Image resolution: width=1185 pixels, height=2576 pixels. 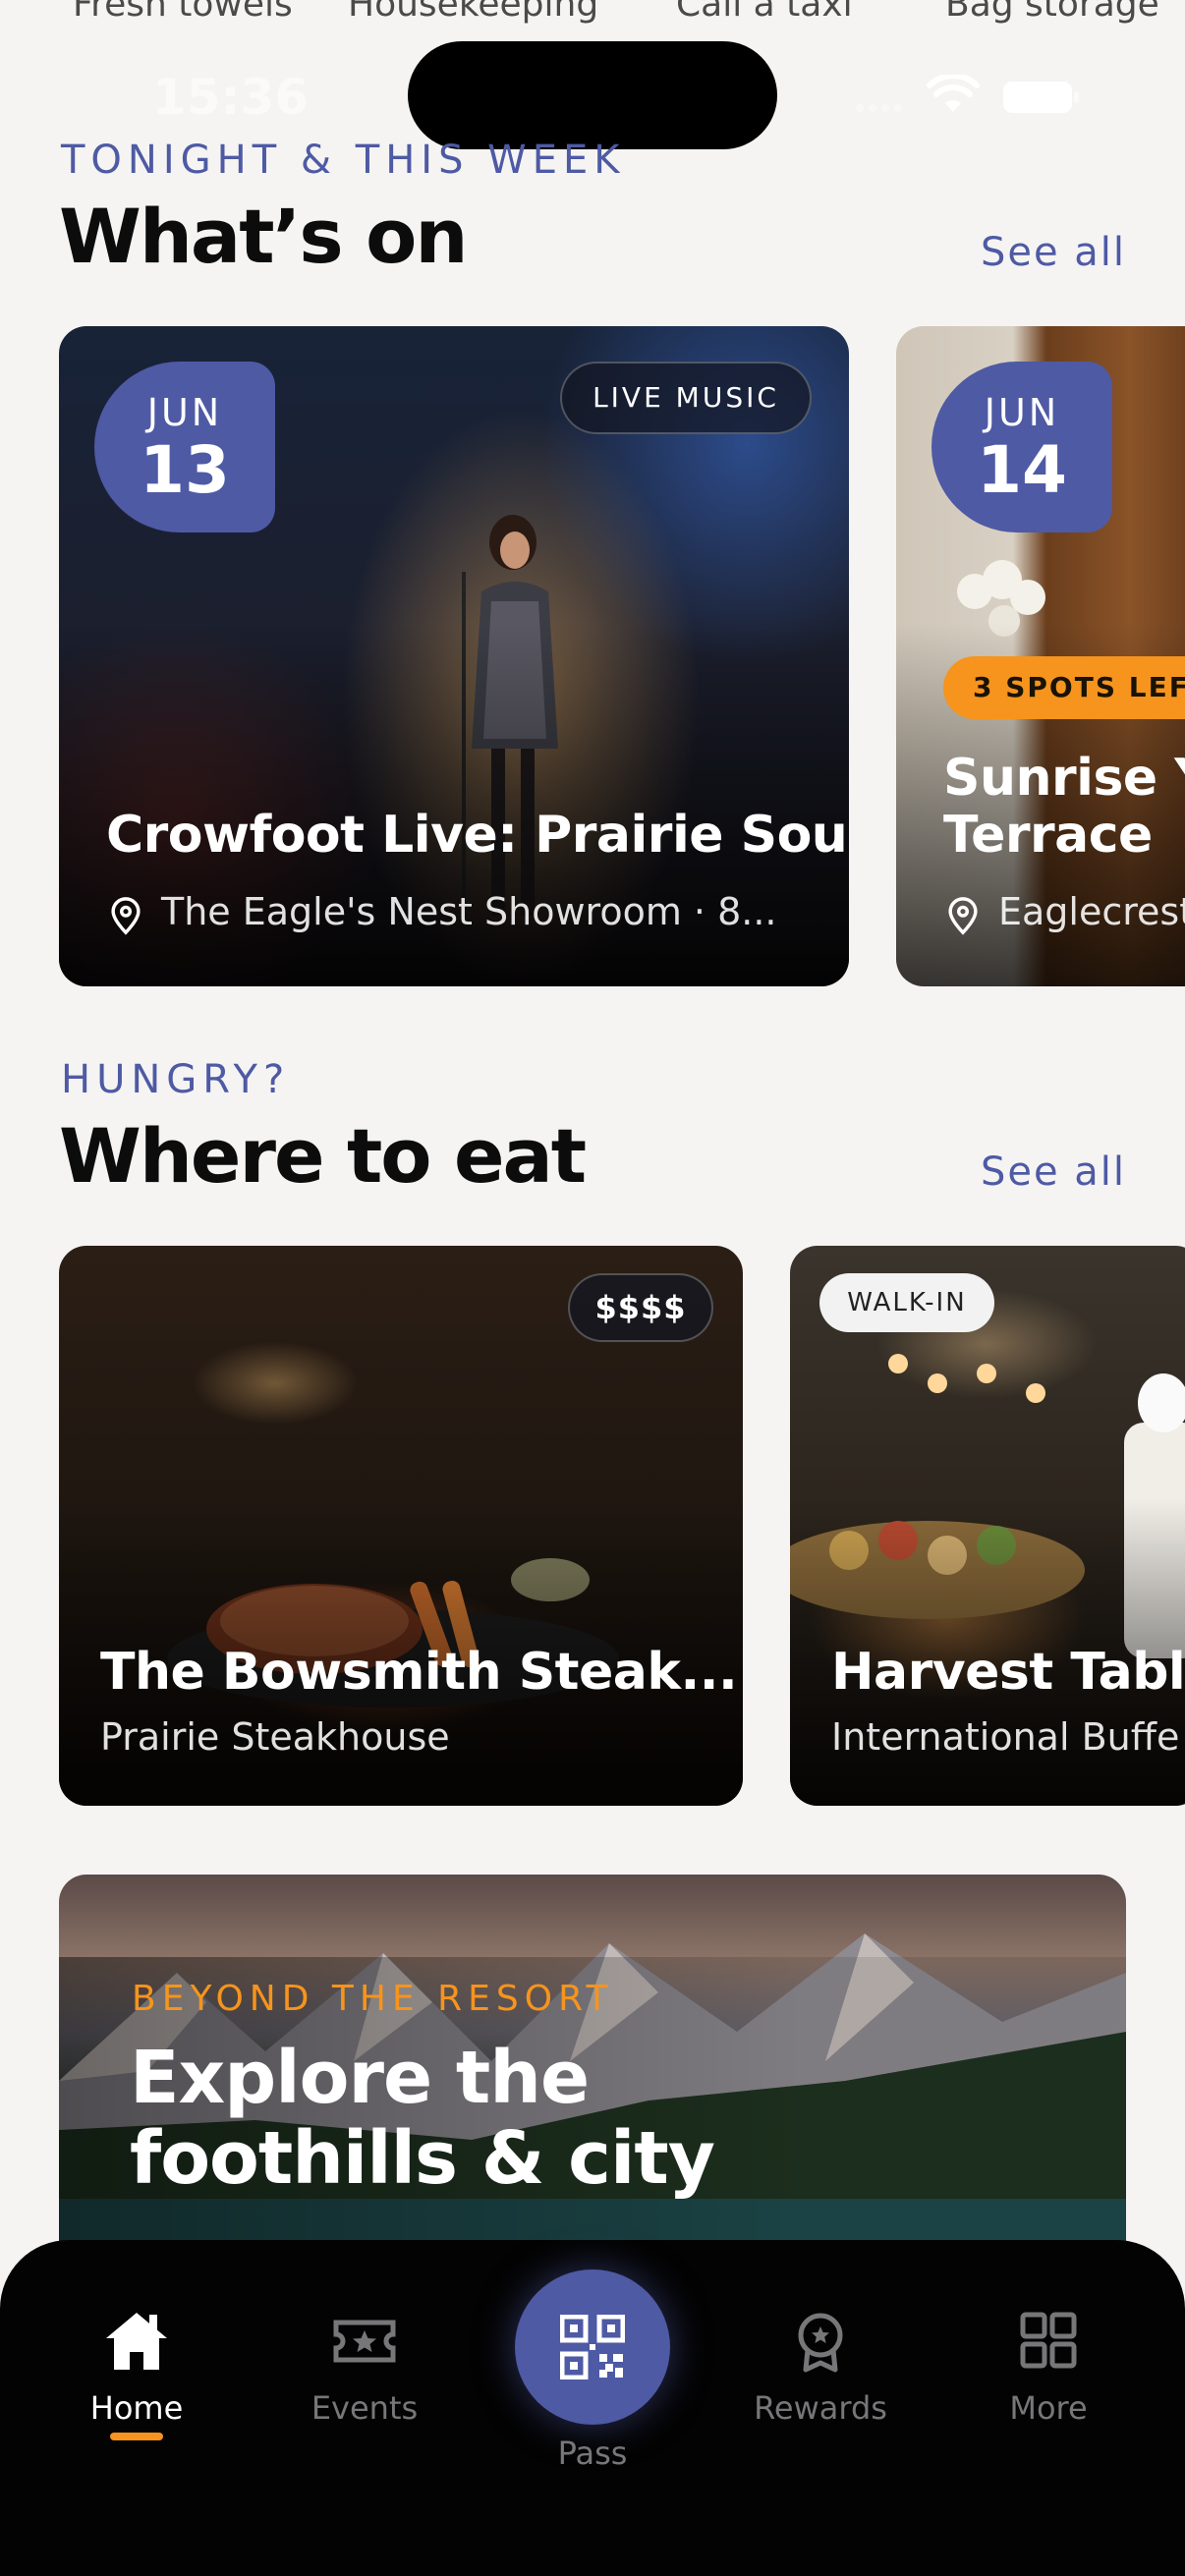 I want to click on explore-title: Explore the foothills & city, so click(x=423, y=2118).